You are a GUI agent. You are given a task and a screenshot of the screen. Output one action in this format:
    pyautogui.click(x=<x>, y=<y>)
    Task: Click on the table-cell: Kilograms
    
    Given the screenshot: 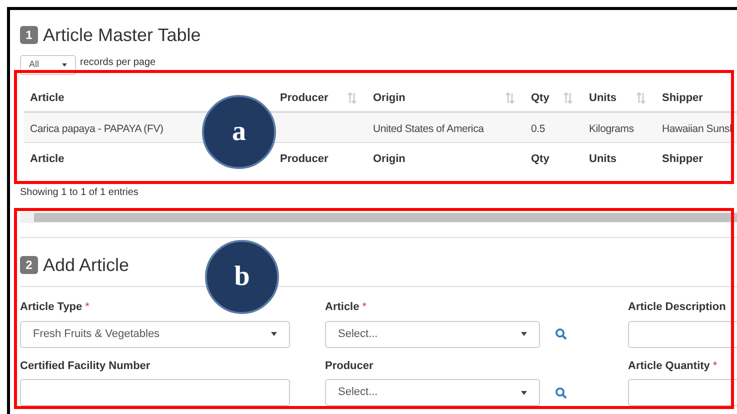 What is the action you would take?
    pyautogui.click(x=611, y=128)
    